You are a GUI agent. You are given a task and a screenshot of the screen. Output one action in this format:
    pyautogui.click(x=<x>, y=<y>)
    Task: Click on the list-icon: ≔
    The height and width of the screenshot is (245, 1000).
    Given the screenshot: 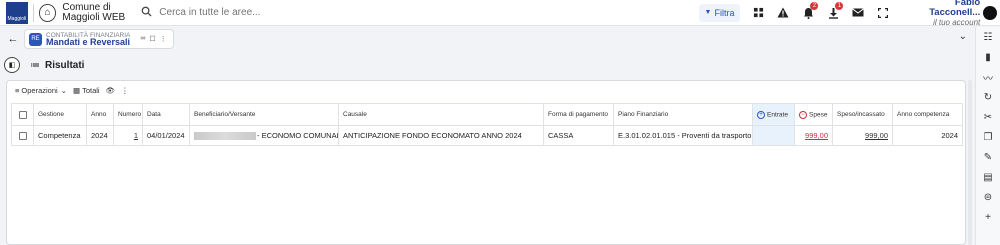 What is the action you would take?
    pyautogui.click(x=35, y=65)
    